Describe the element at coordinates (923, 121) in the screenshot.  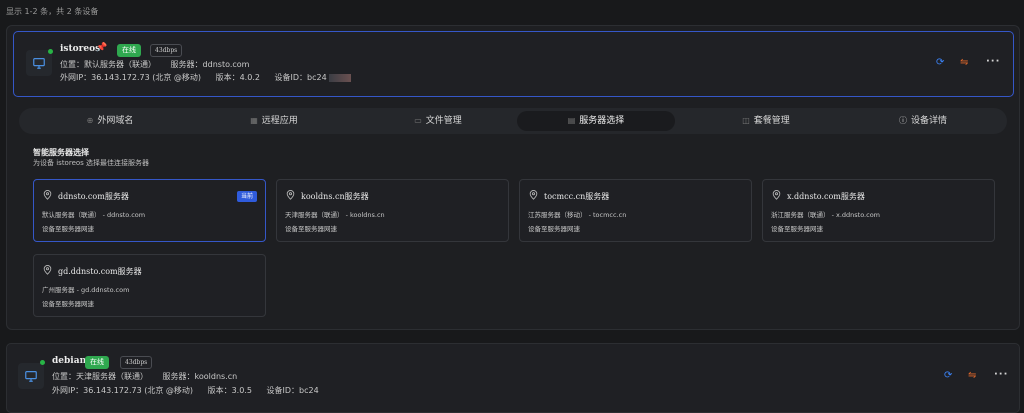
I see `tab-device-detail: ⓘ 设备详情` at that location.